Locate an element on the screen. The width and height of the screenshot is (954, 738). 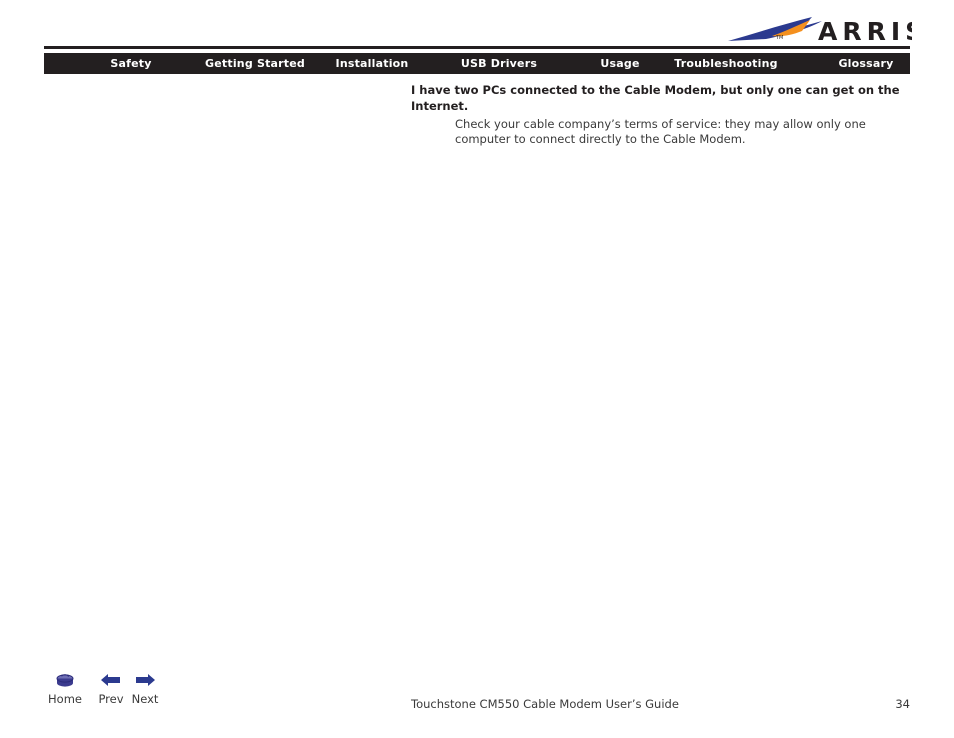
nav-item-glossary: Glossary is located at coordinates (866, 63).